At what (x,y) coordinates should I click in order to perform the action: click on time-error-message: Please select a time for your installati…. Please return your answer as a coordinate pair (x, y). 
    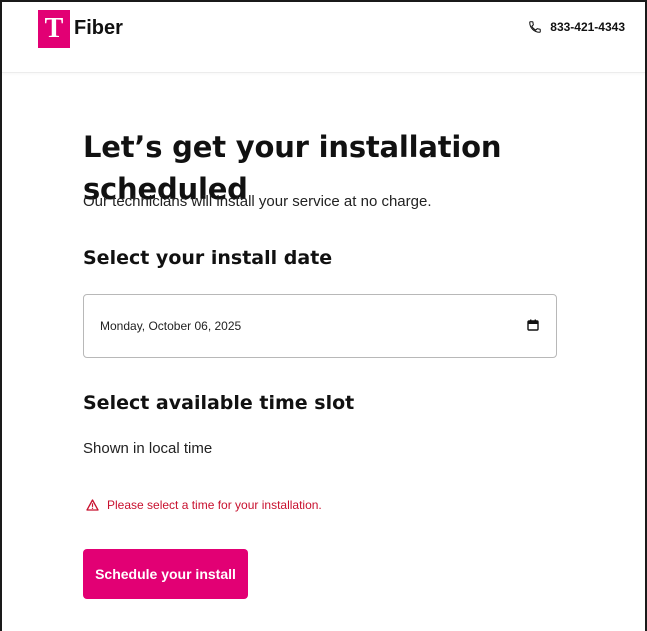
    Looking at the image, I should click on (204, 505).